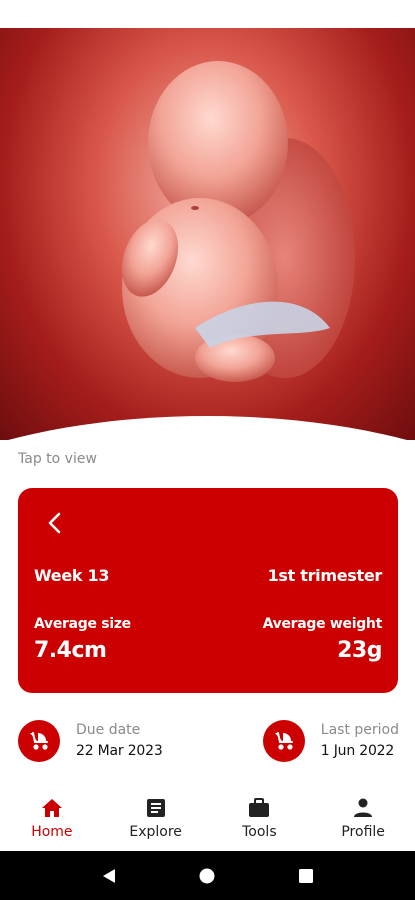 The width and height of the screenshot is (415, 900). I want to click on nav-explore: Explore, so click(156, 818).